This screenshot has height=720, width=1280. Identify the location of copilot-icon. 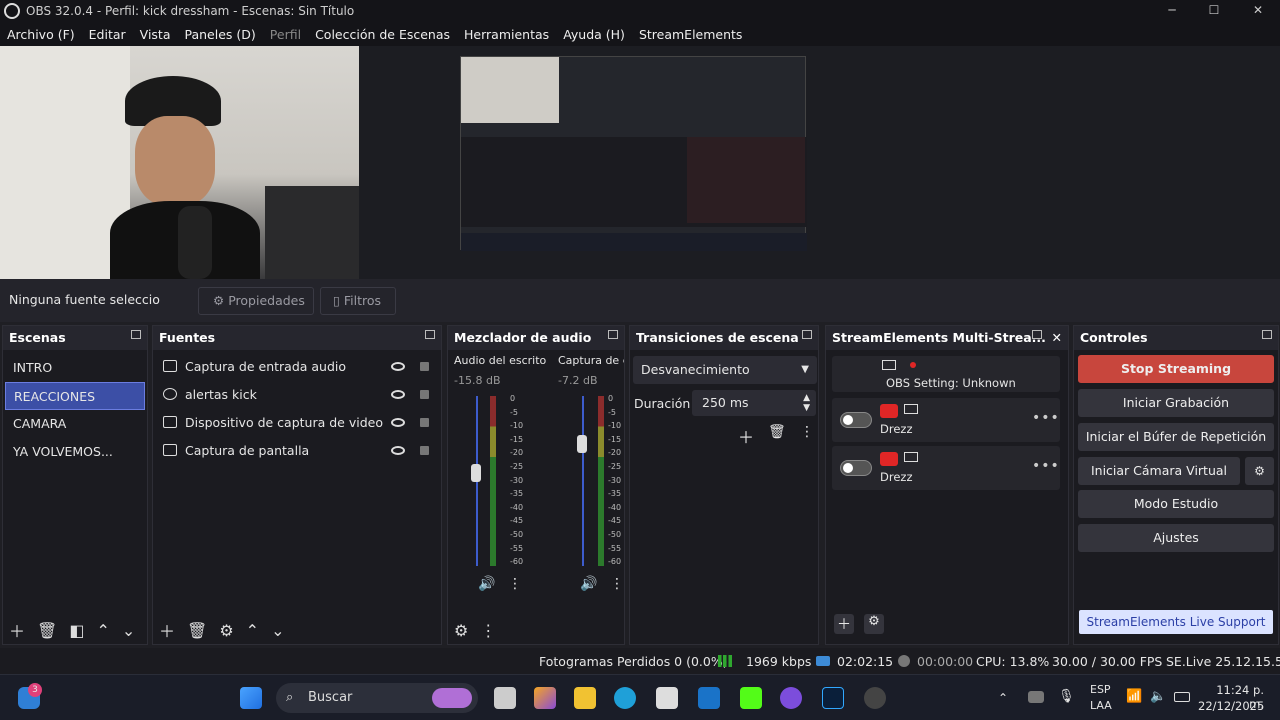
(545, 698).